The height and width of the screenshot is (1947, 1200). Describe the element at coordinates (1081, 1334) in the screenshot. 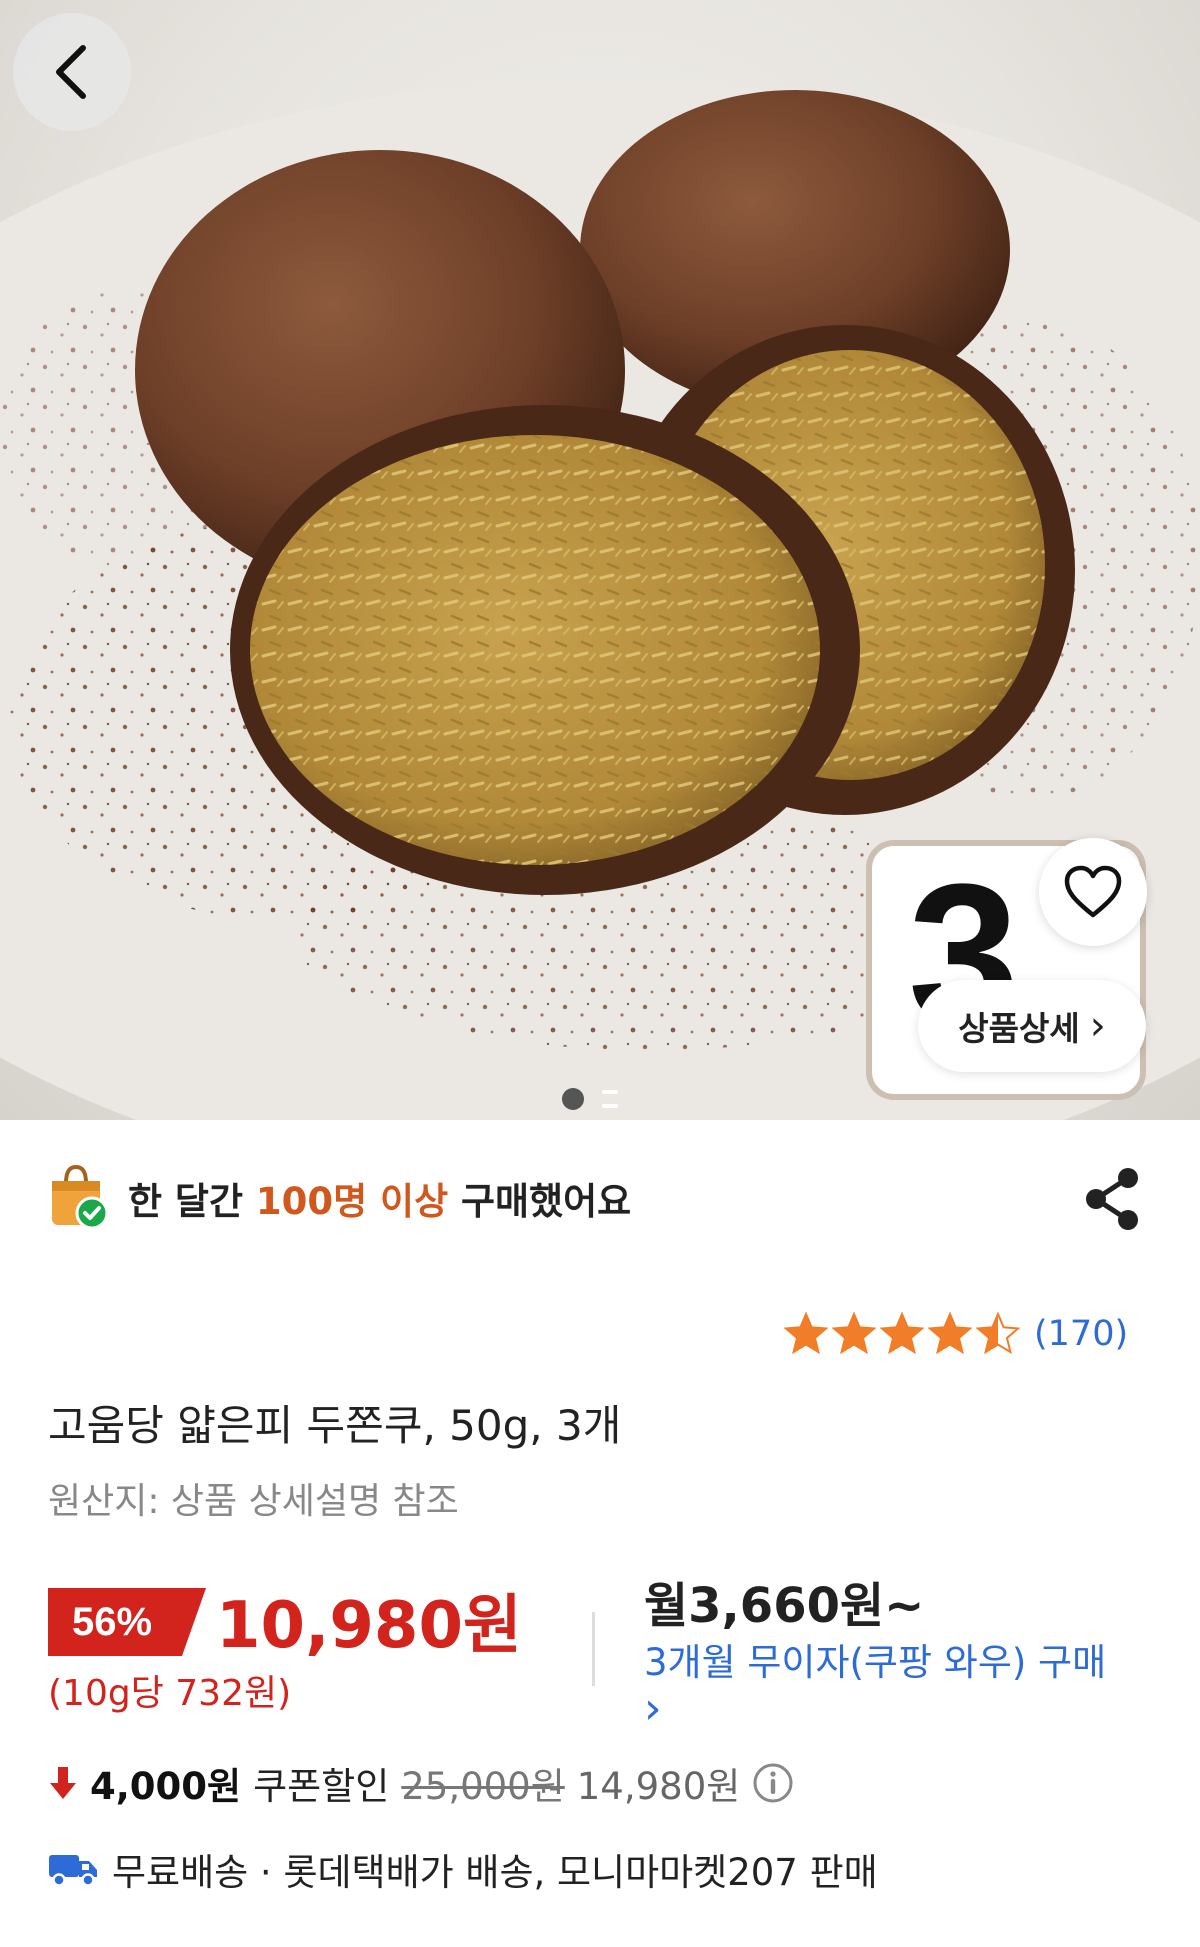

I see `review-count: (170)` at that location.